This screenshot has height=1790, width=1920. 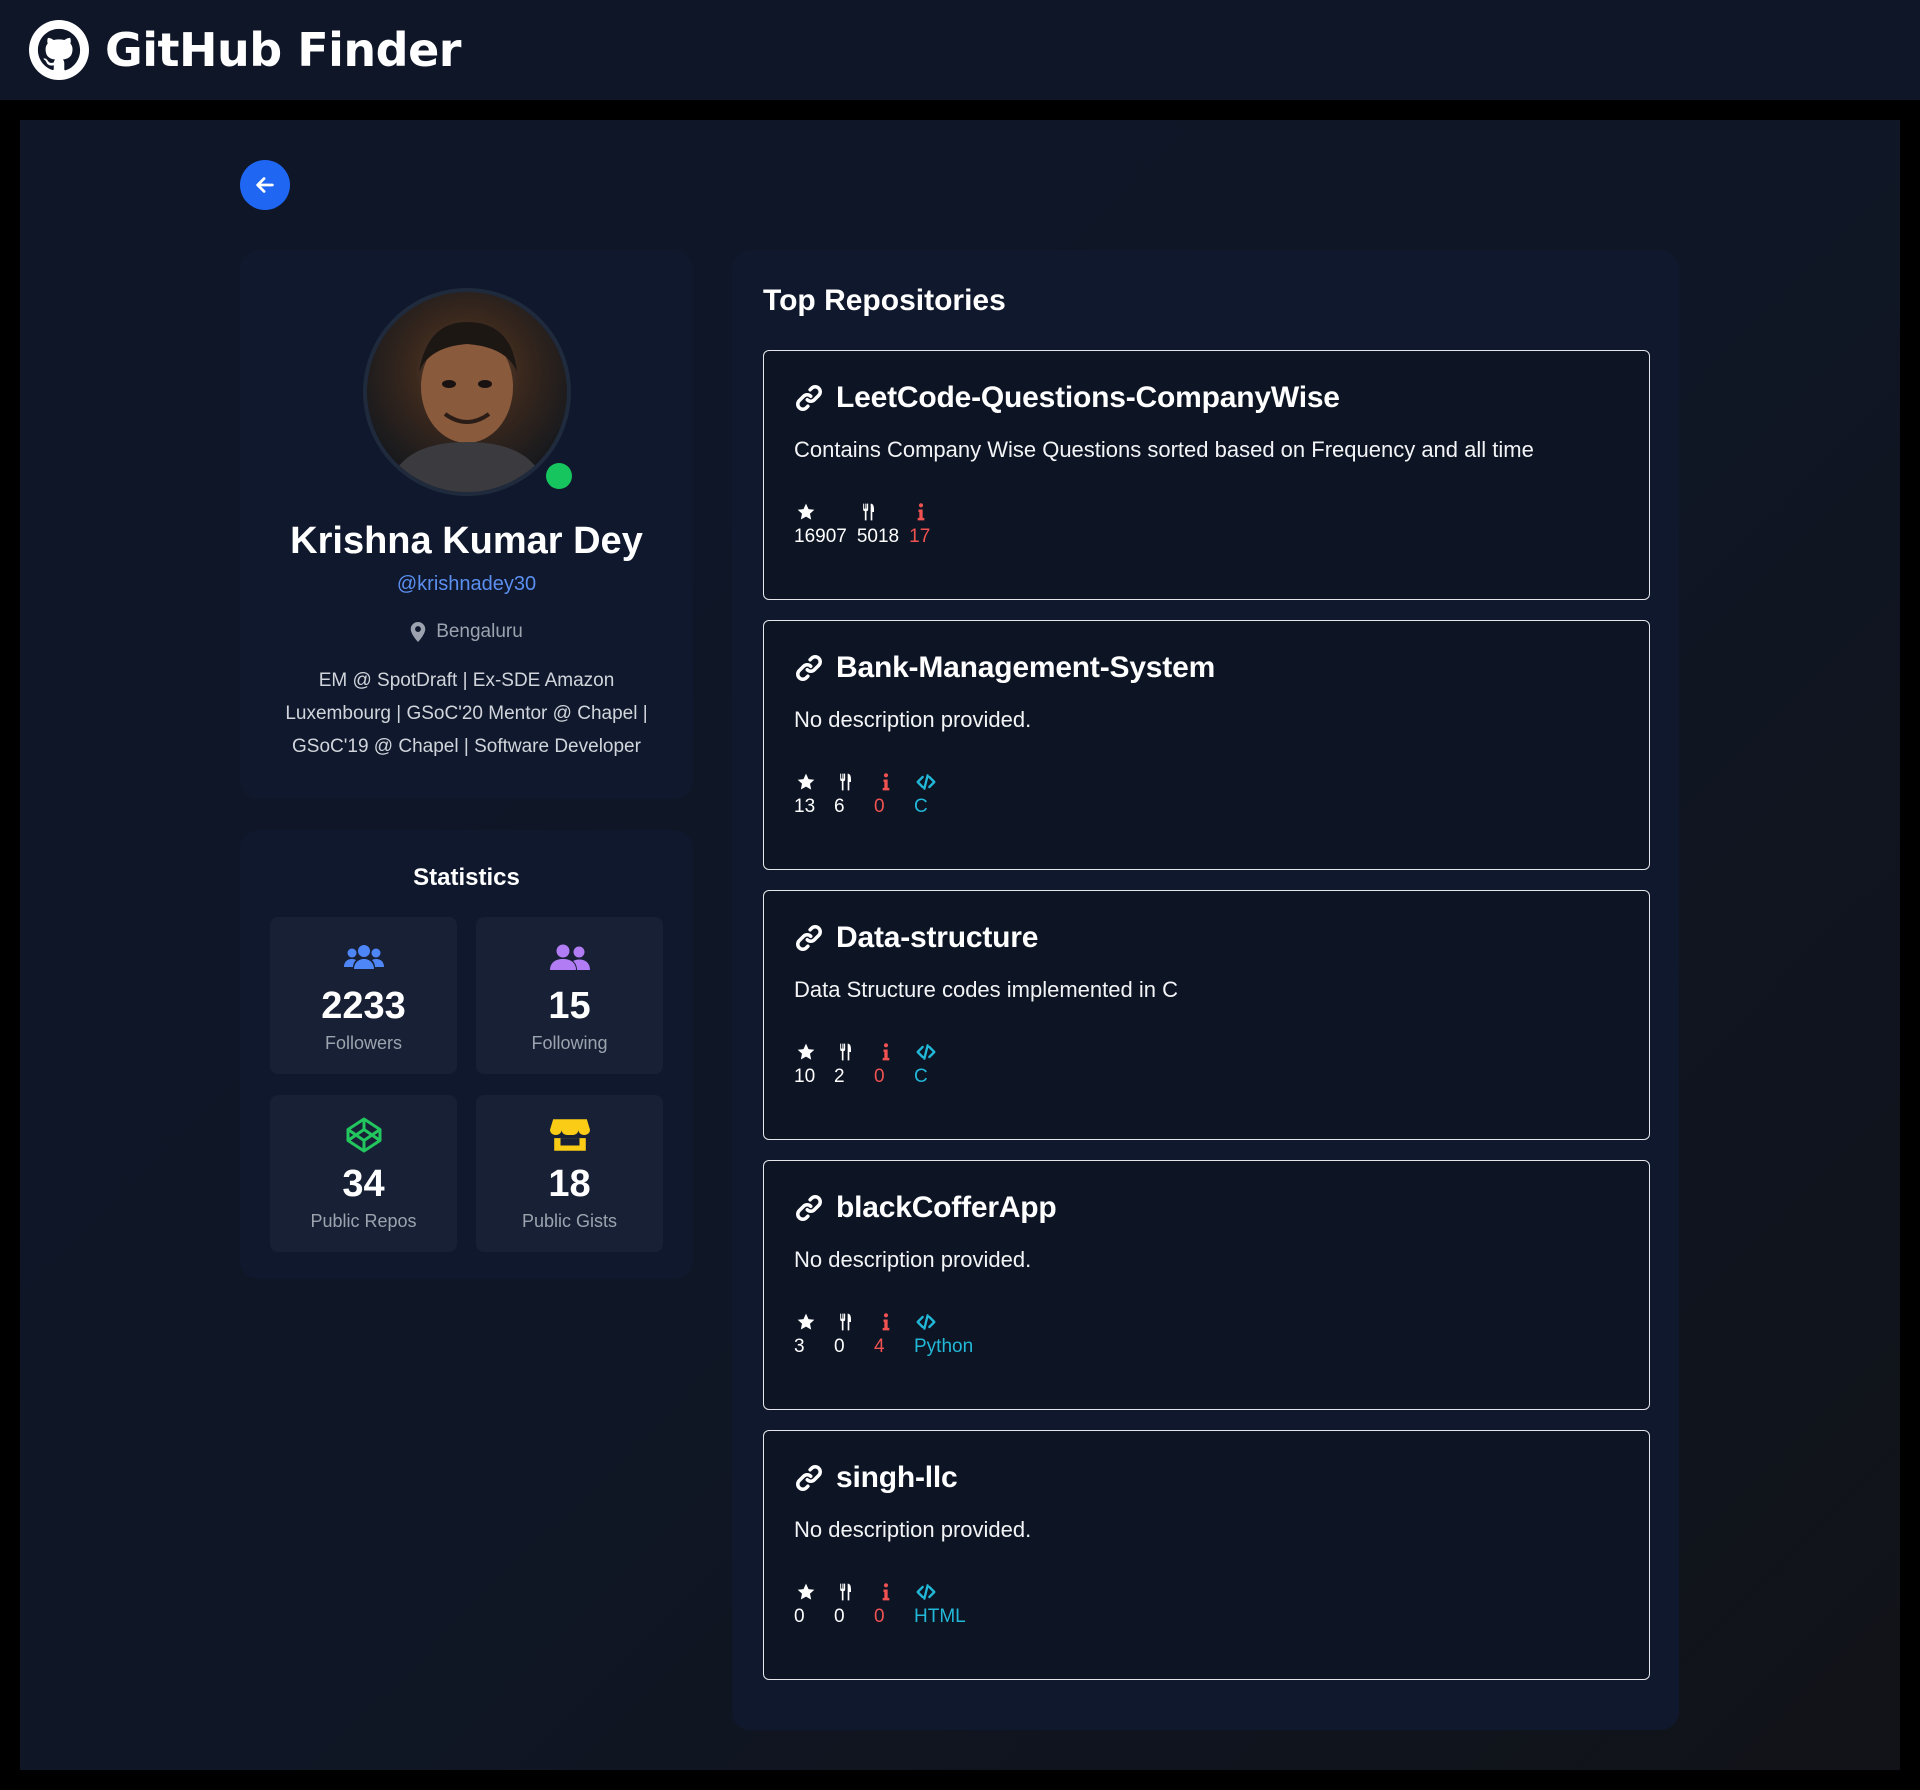 What do you see at coordinates (569, 1006) in the screenshot?
I see `following-count: 15` at bounding box center [569, 1006].